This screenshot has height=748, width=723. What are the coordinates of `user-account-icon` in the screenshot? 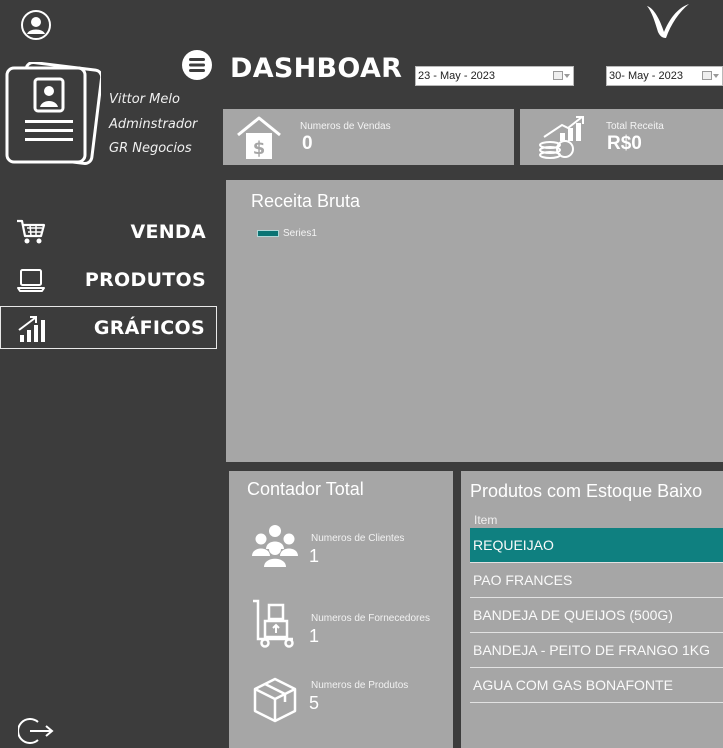 It's located at (36, 25).